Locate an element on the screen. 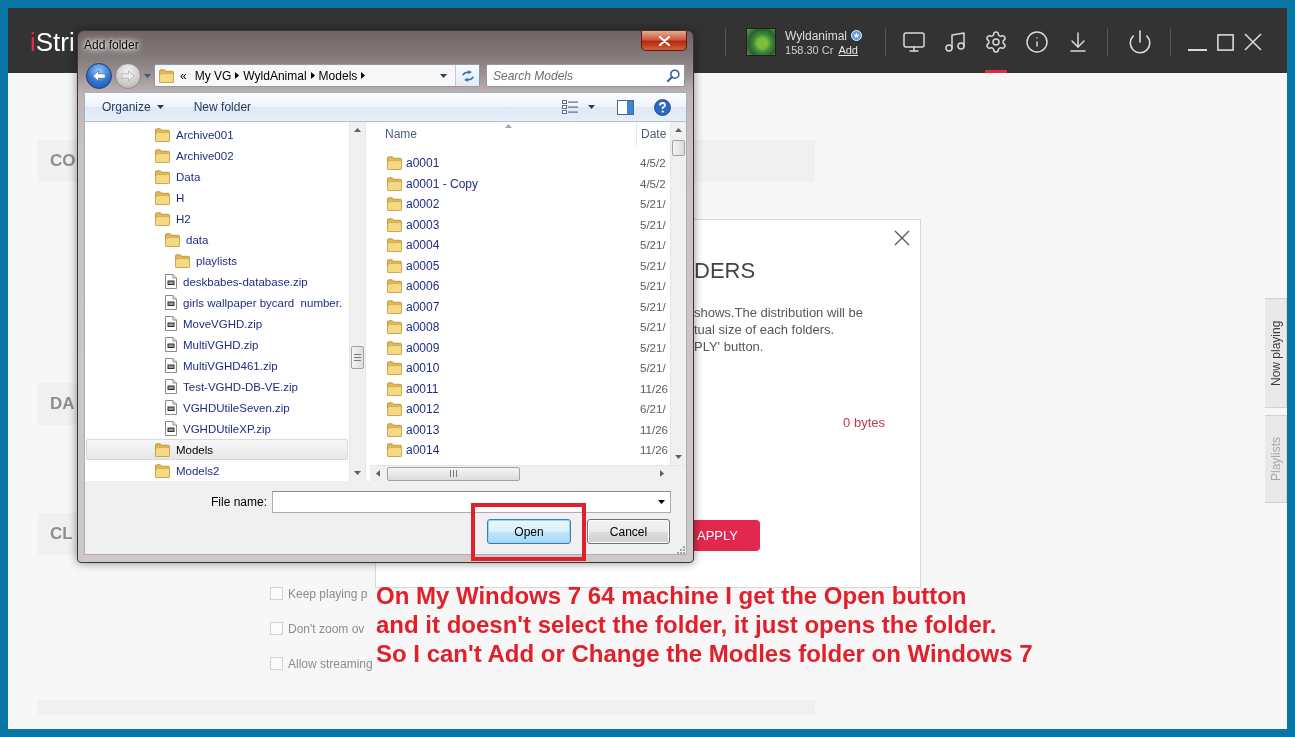  list-item: a0011 is located at coordinates (503, 388).